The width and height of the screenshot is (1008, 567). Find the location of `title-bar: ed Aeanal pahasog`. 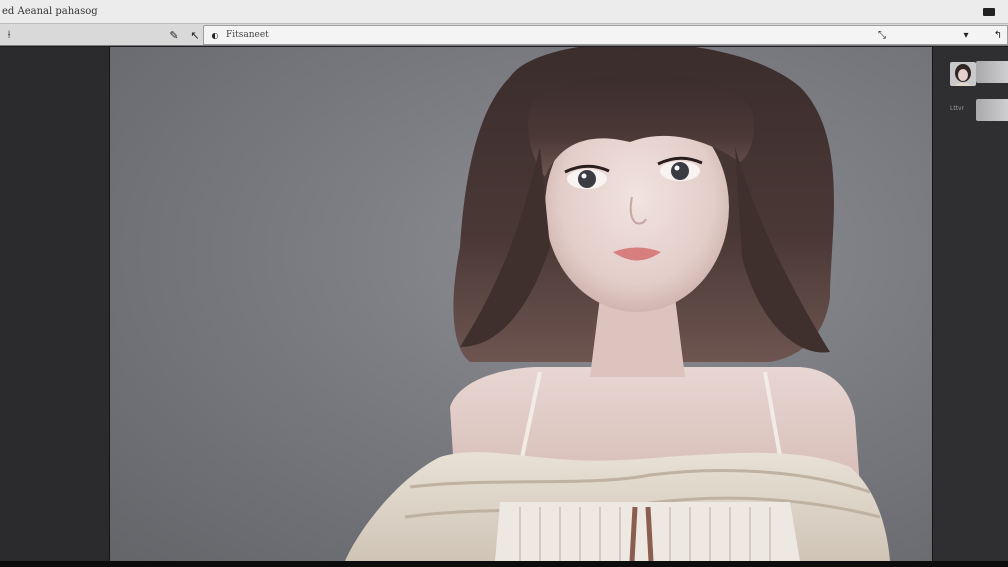

title-bar: ed Aeanal pahasog is located at coordinates (504, 12).